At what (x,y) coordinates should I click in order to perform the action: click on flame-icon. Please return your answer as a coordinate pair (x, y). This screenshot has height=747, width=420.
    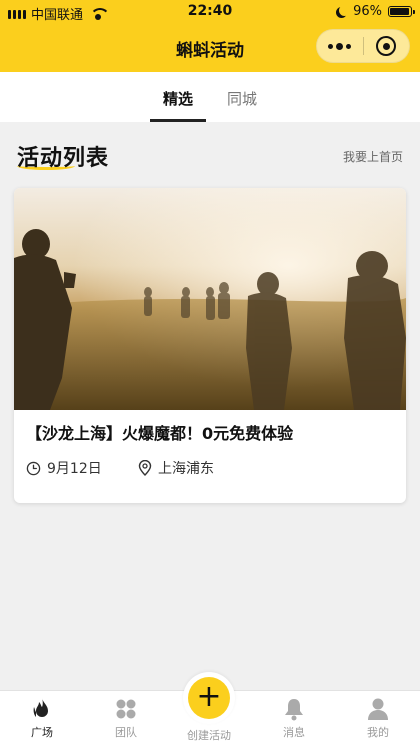
    Looking at the image, I should click on (40, 707).